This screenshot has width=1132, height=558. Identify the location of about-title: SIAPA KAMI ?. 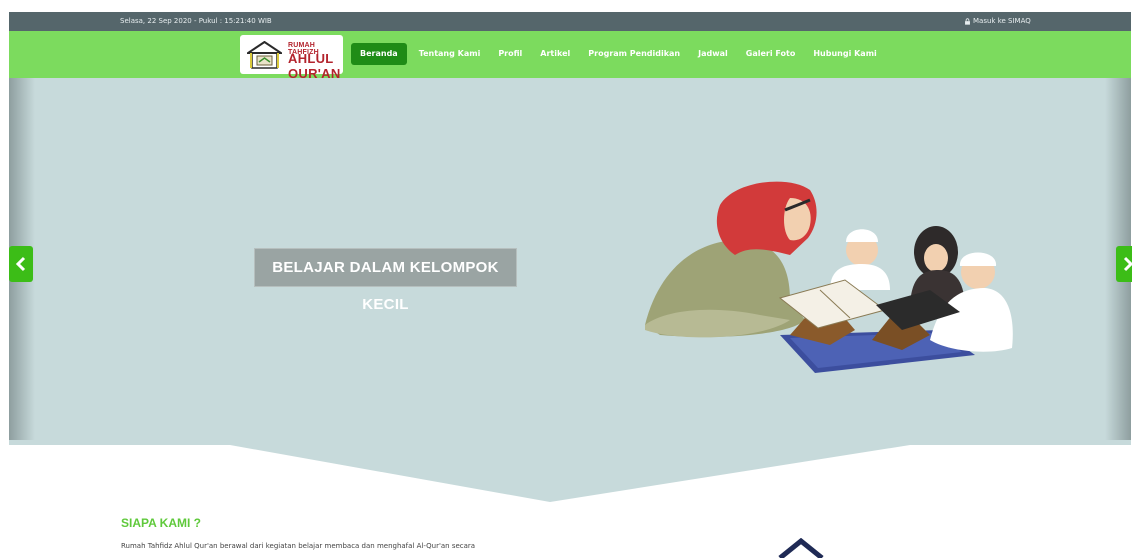
(161, 523).